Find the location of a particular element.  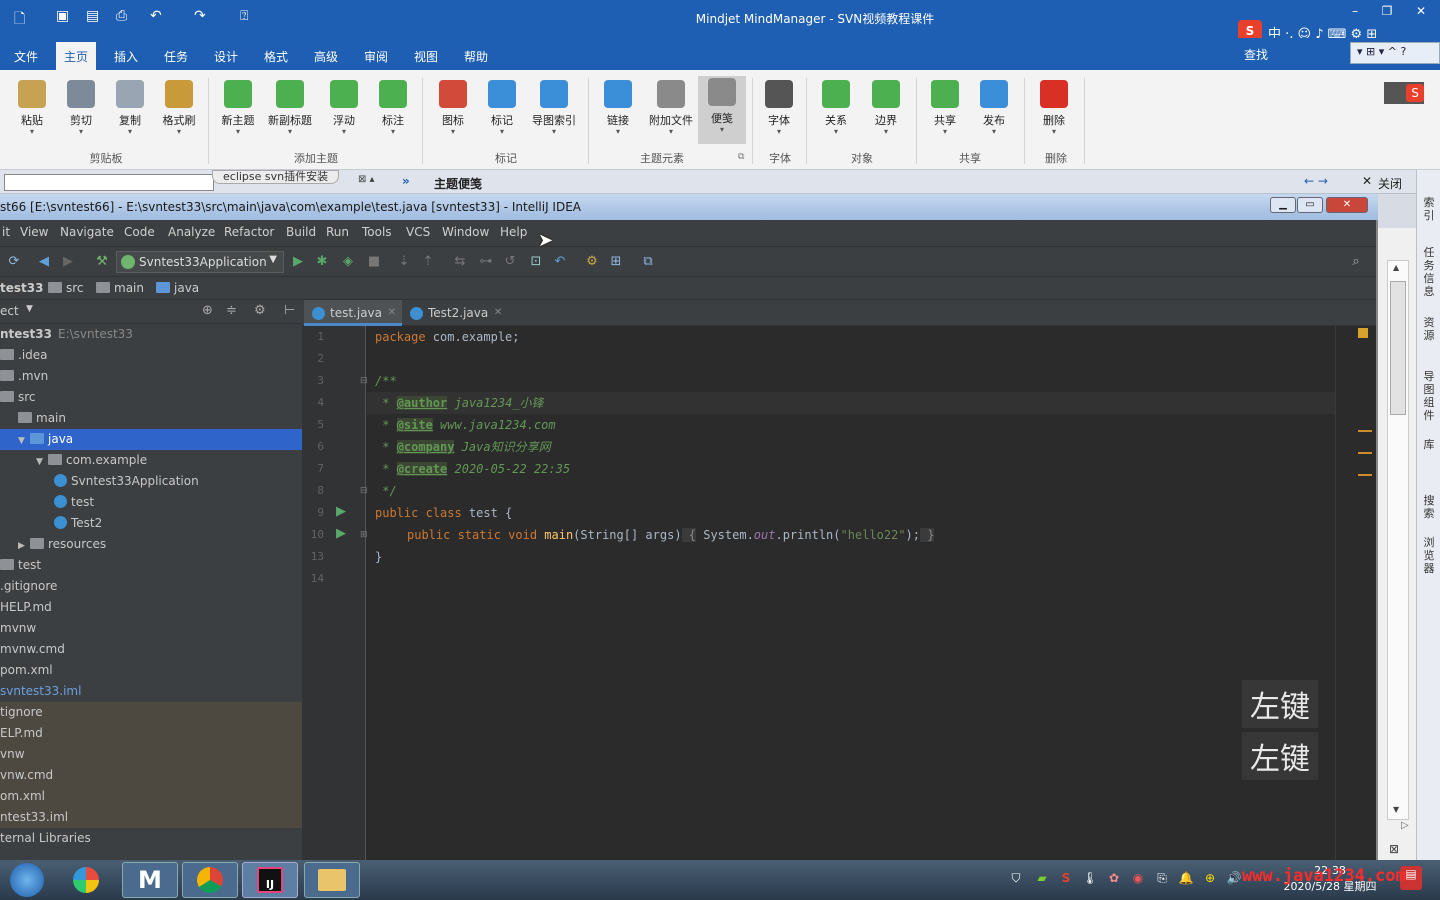

tree-item: vnw is located at coordinates (151, 754).